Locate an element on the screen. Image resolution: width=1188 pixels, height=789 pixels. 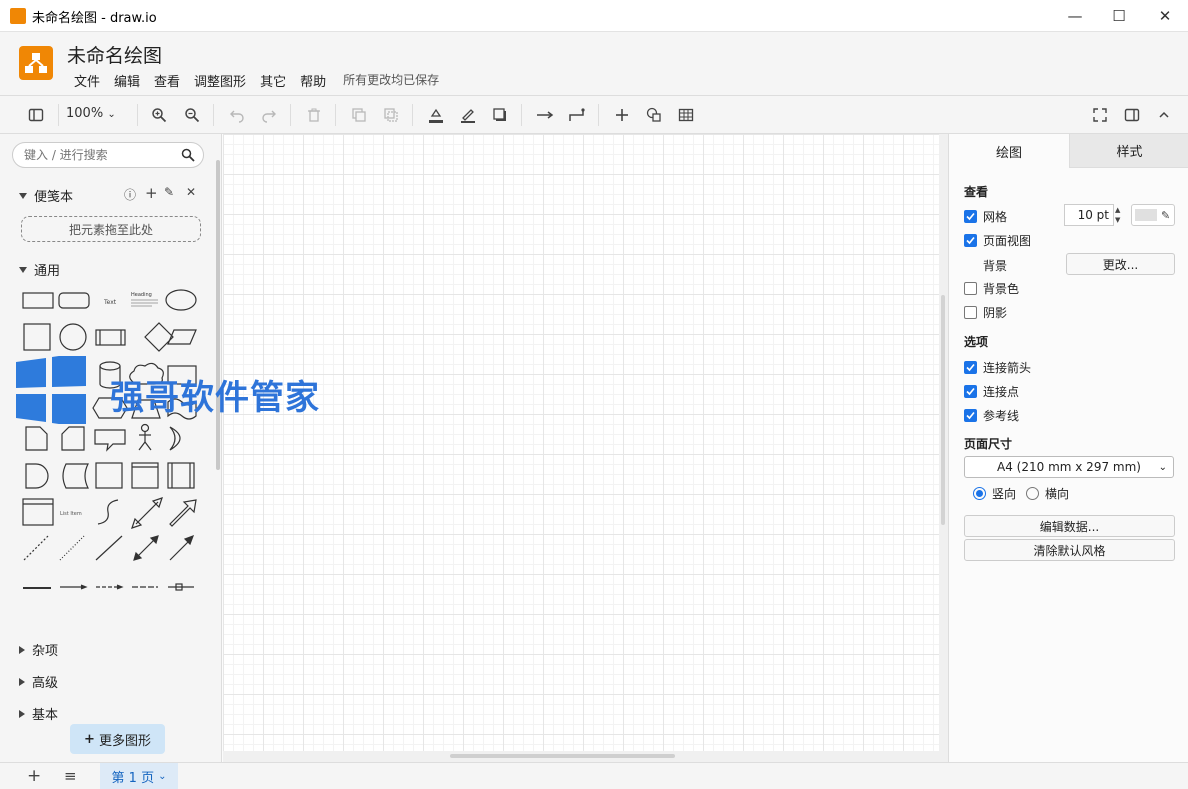
list-shape is located at coordinates (38, 512).